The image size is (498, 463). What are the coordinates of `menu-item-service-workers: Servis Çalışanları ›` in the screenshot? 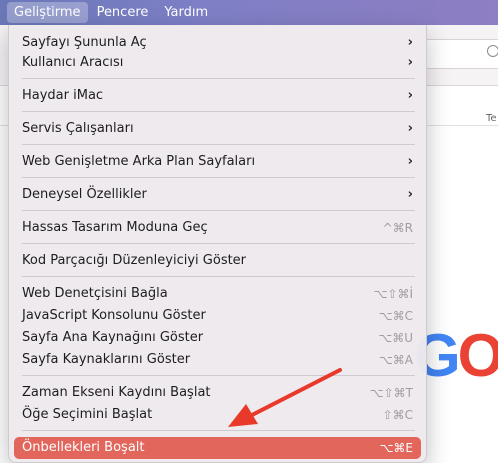 It's located at (217, 129).